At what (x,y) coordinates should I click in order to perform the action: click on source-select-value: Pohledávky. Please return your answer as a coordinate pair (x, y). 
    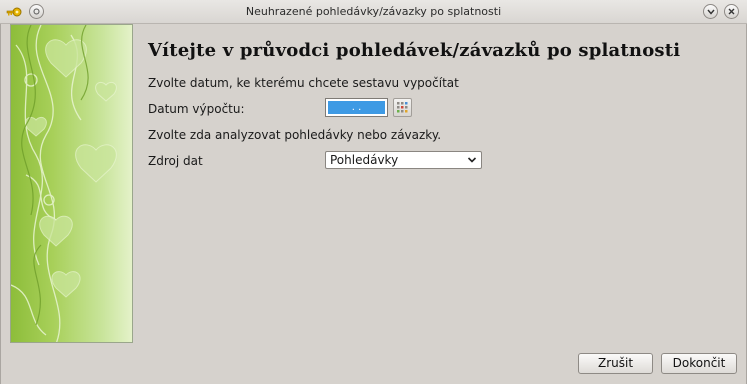
    Looking at the image, I should click on (364, 160).